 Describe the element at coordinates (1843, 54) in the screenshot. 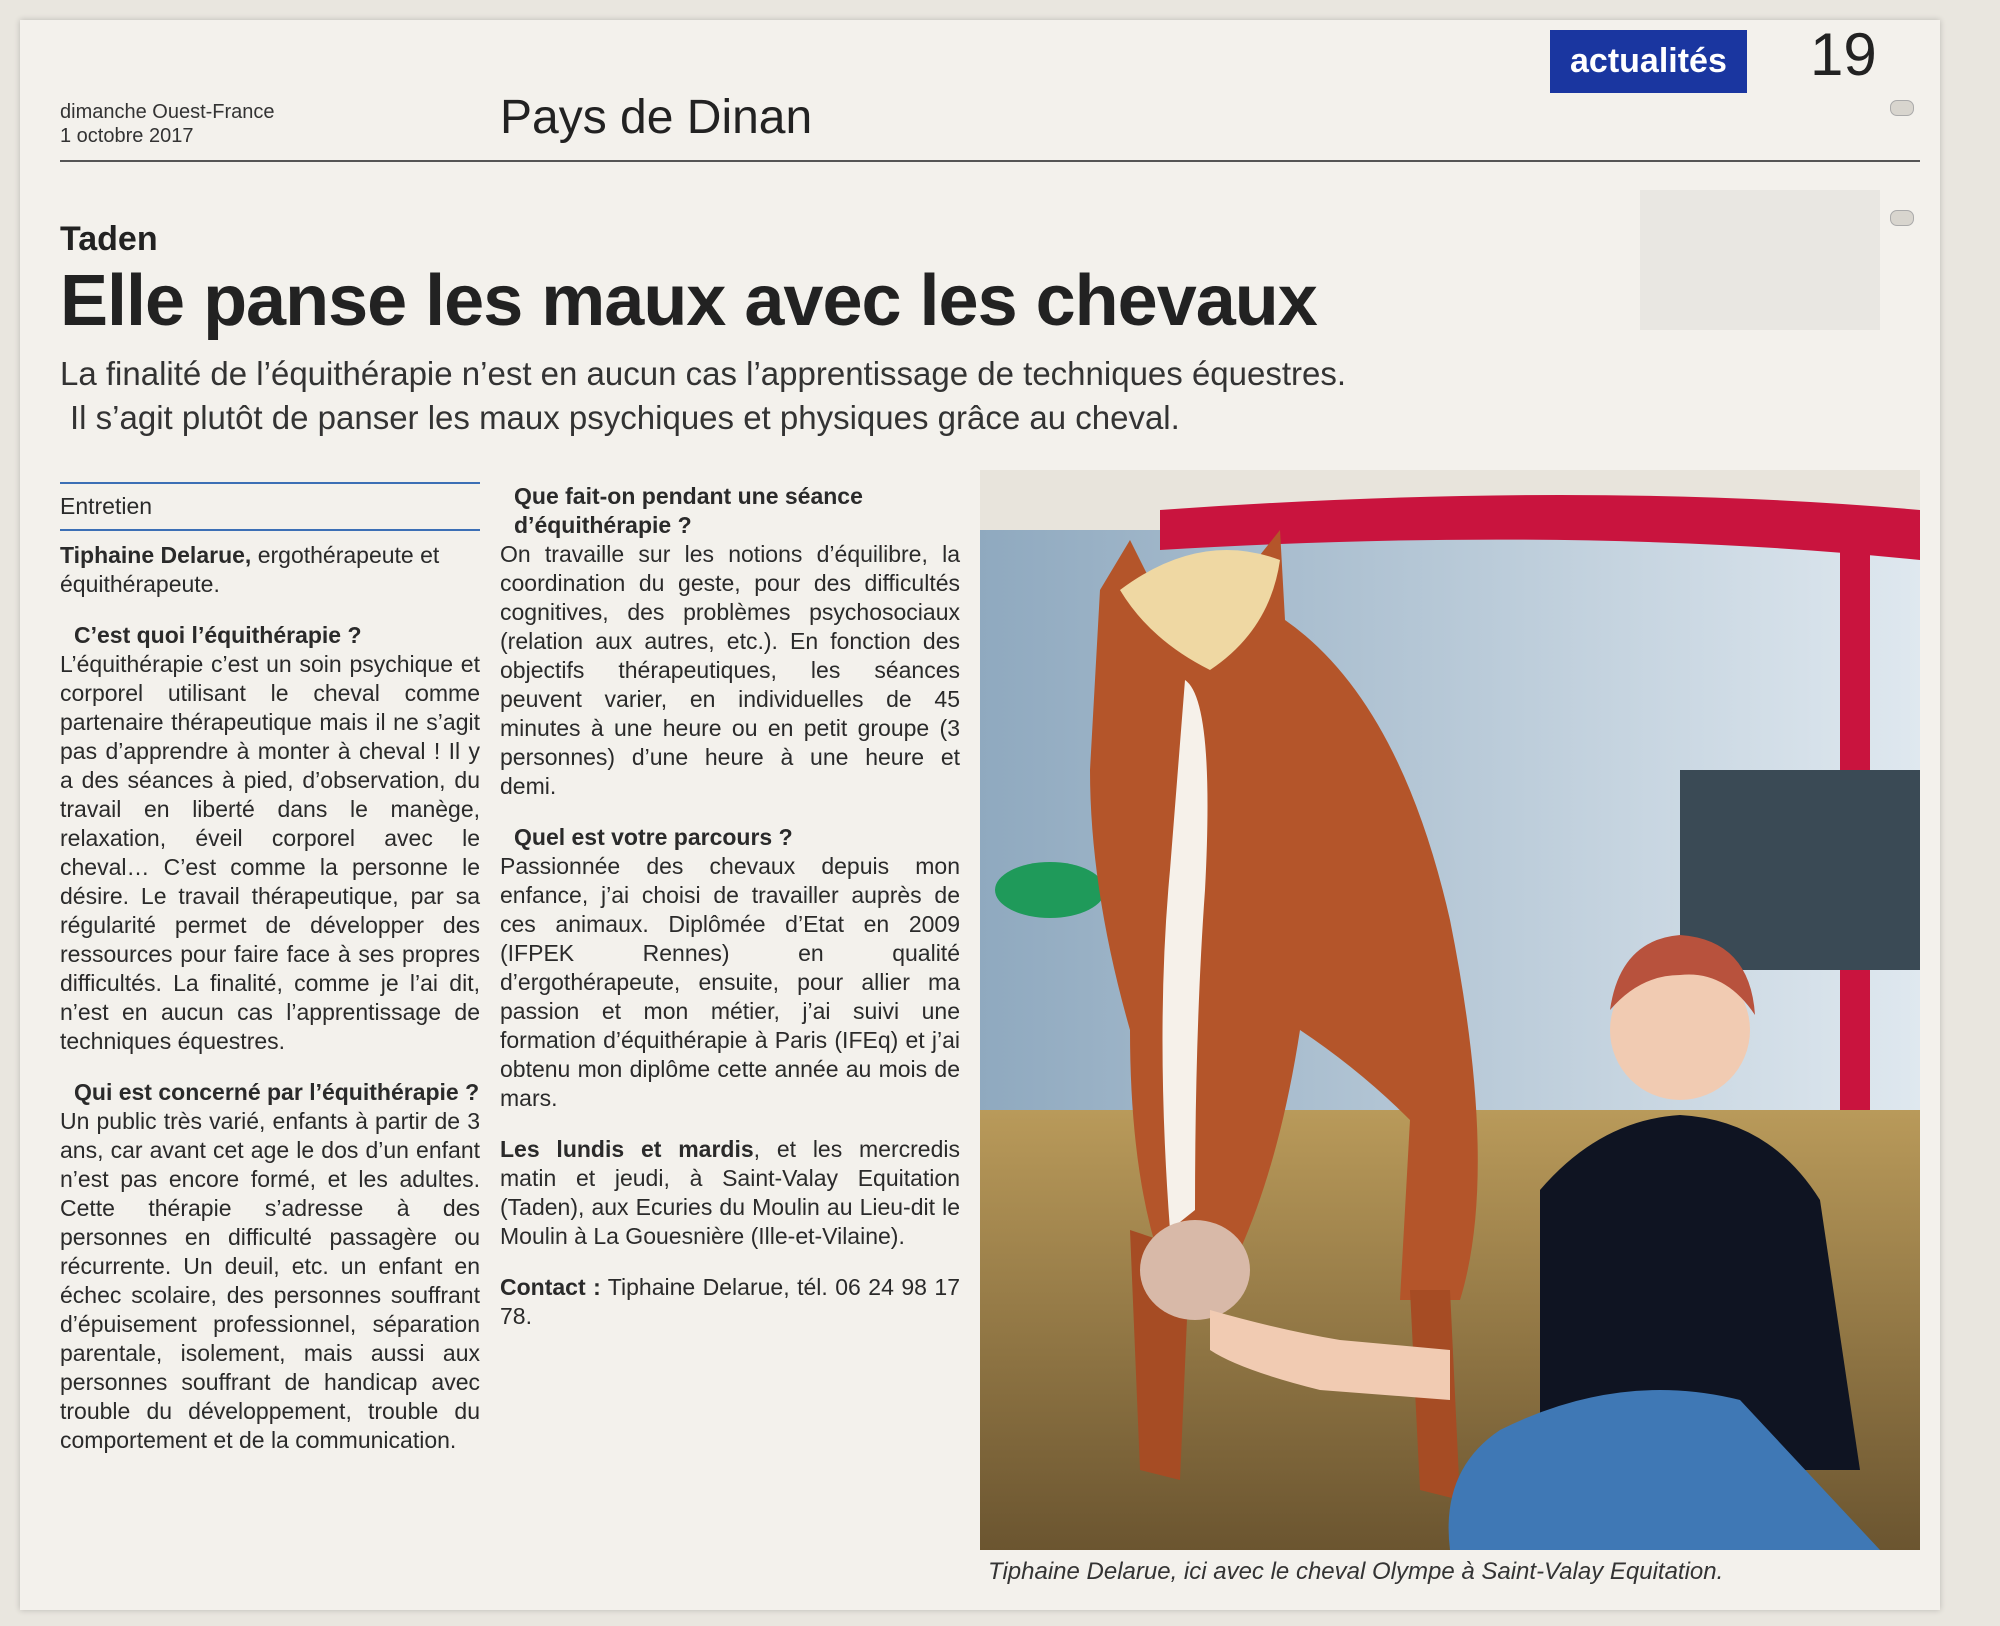

I see `page-number: 19` at that location.